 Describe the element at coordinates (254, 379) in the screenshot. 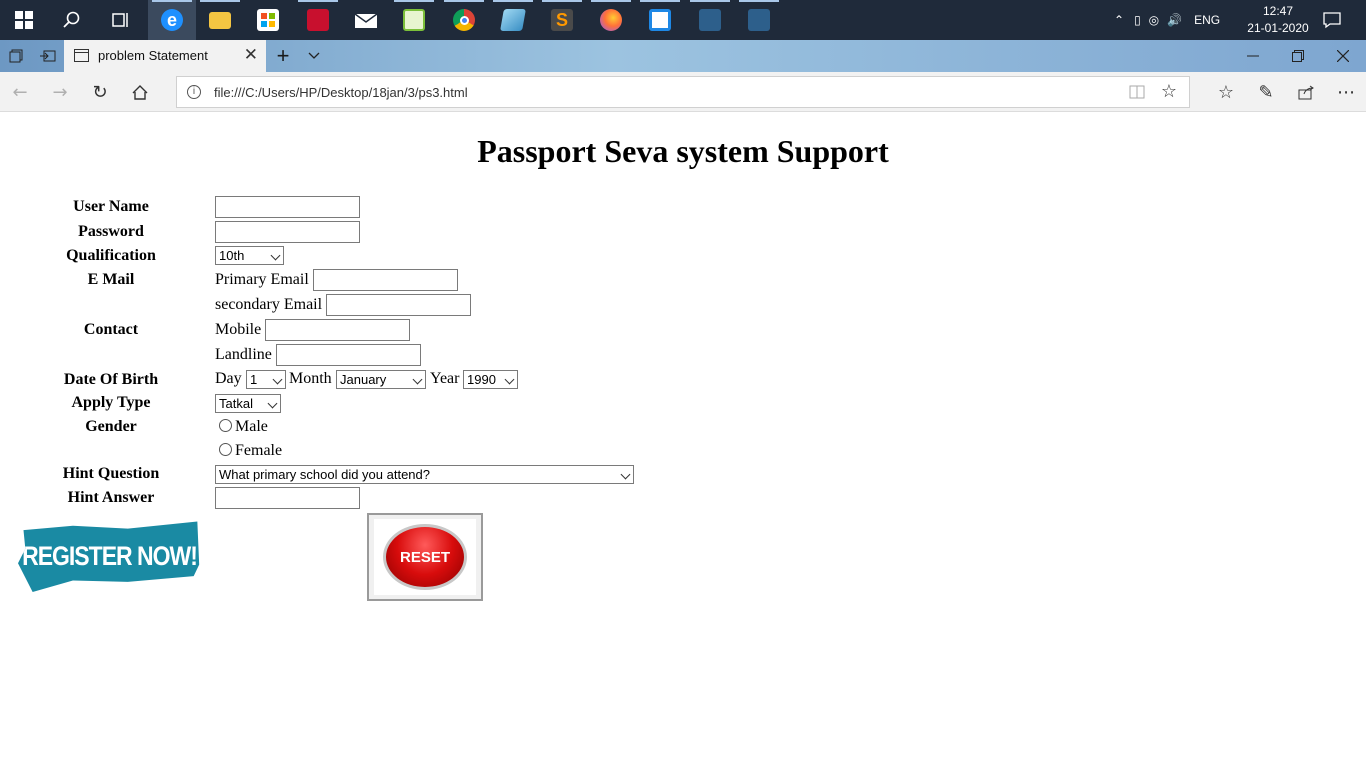

I see `day-value: 1` at that location.